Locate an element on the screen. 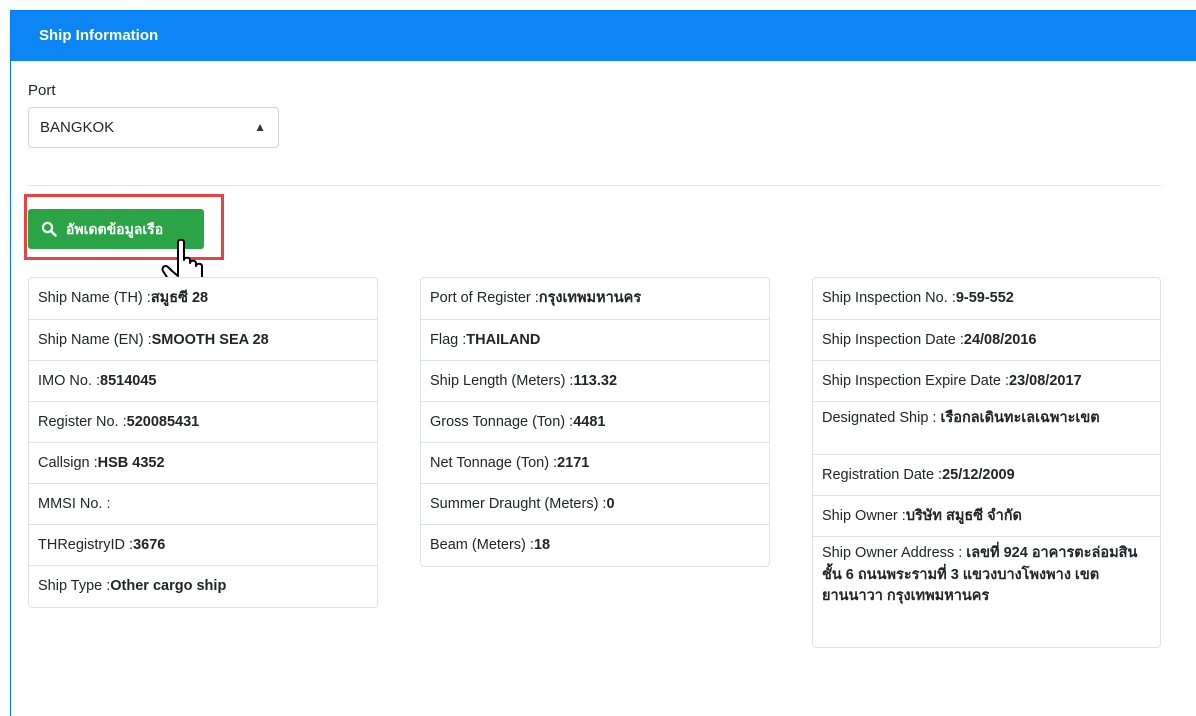  list-item: Ship Inspection Date : 24/08/2016 is located at coordinates (986, 340).